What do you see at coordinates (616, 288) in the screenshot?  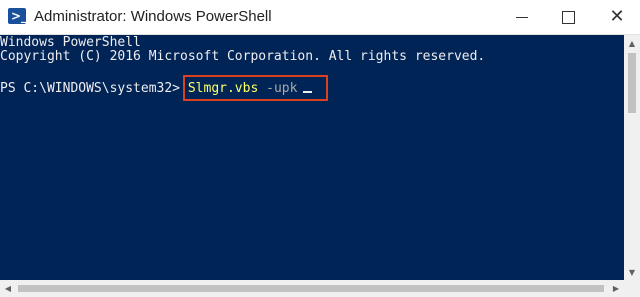 I see `scroll-right-icon: ▶` at bounding box center [616, 288].